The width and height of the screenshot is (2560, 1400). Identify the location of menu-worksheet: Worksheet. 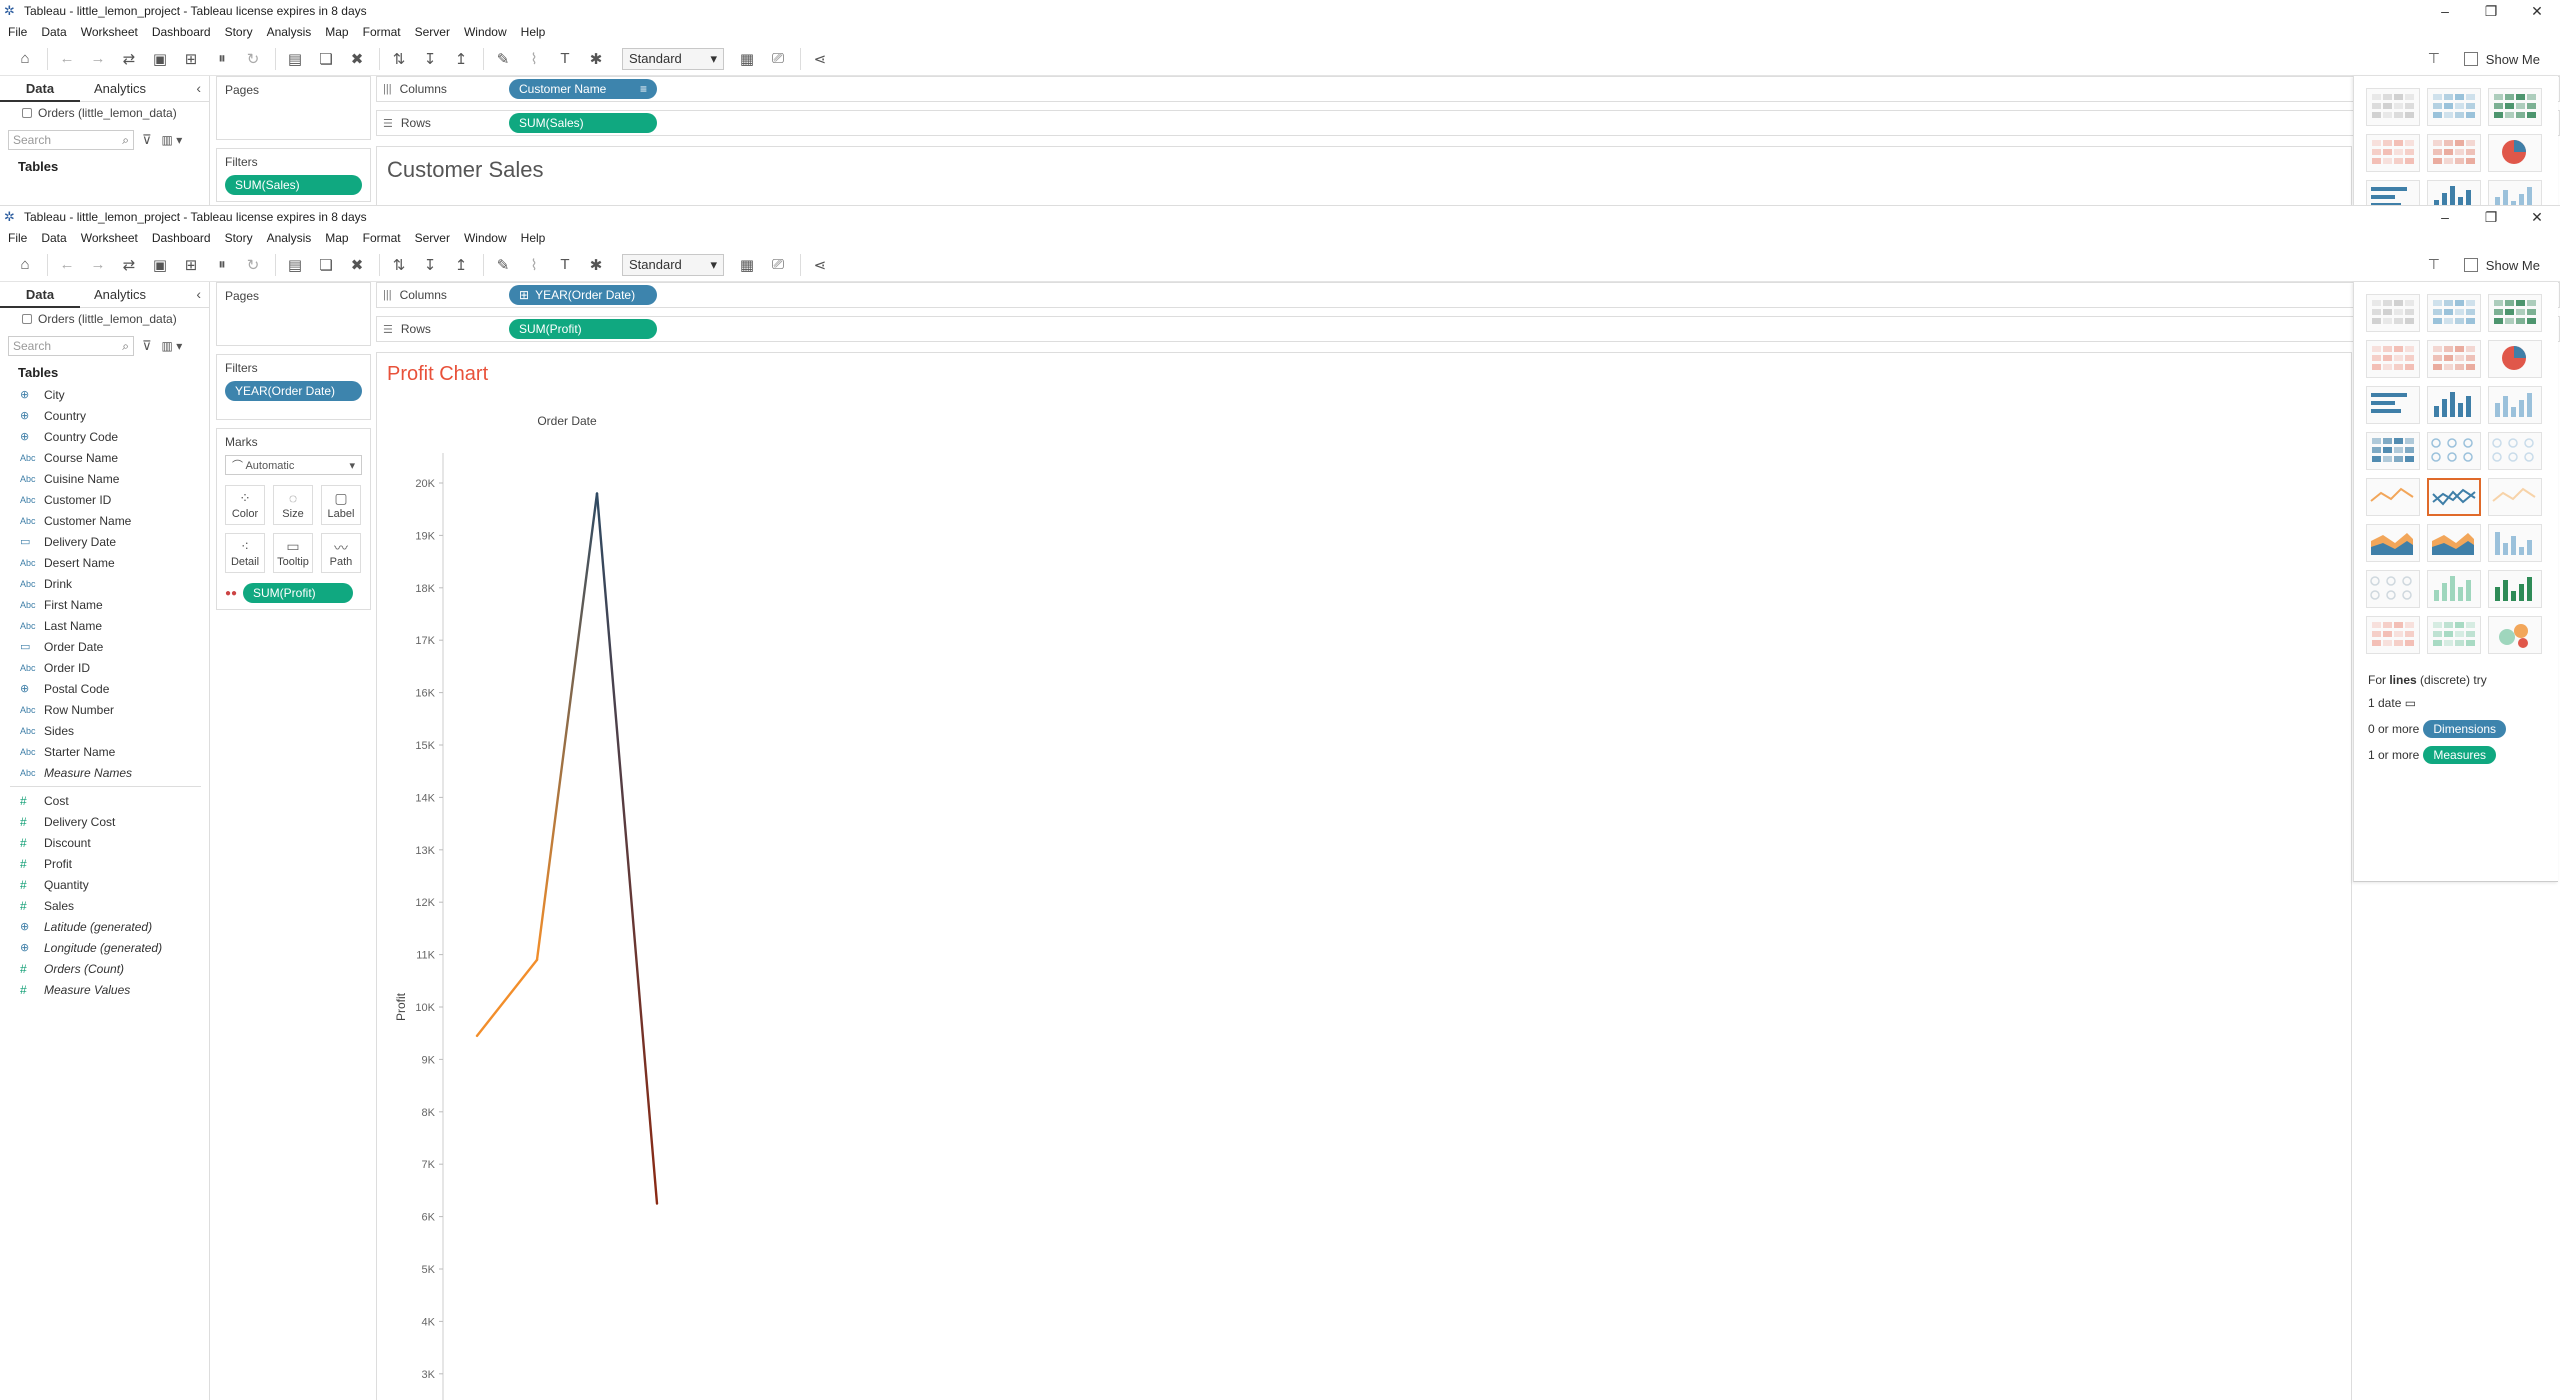
(109, 32).